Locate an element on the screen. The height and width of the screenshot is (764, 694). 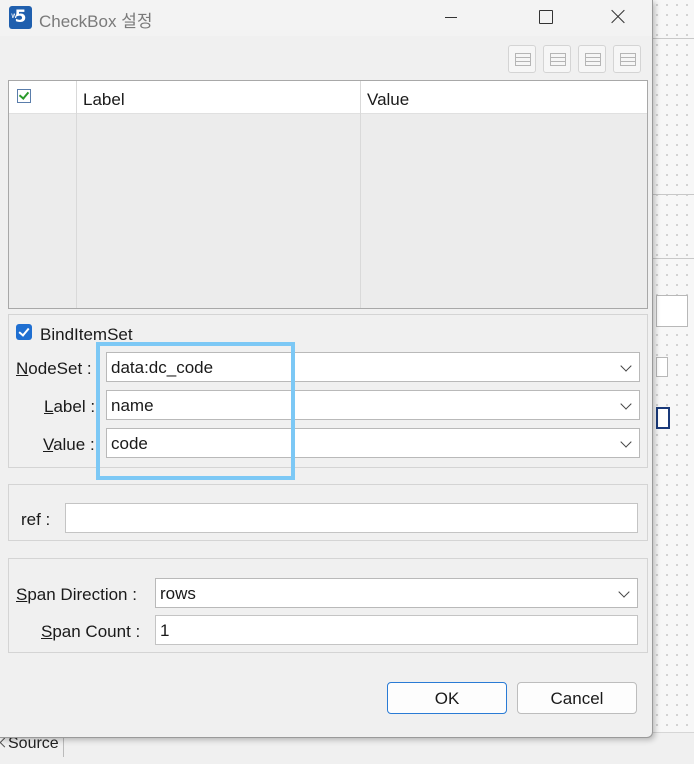
delete-row-icon is located at coordinates (592, 59).